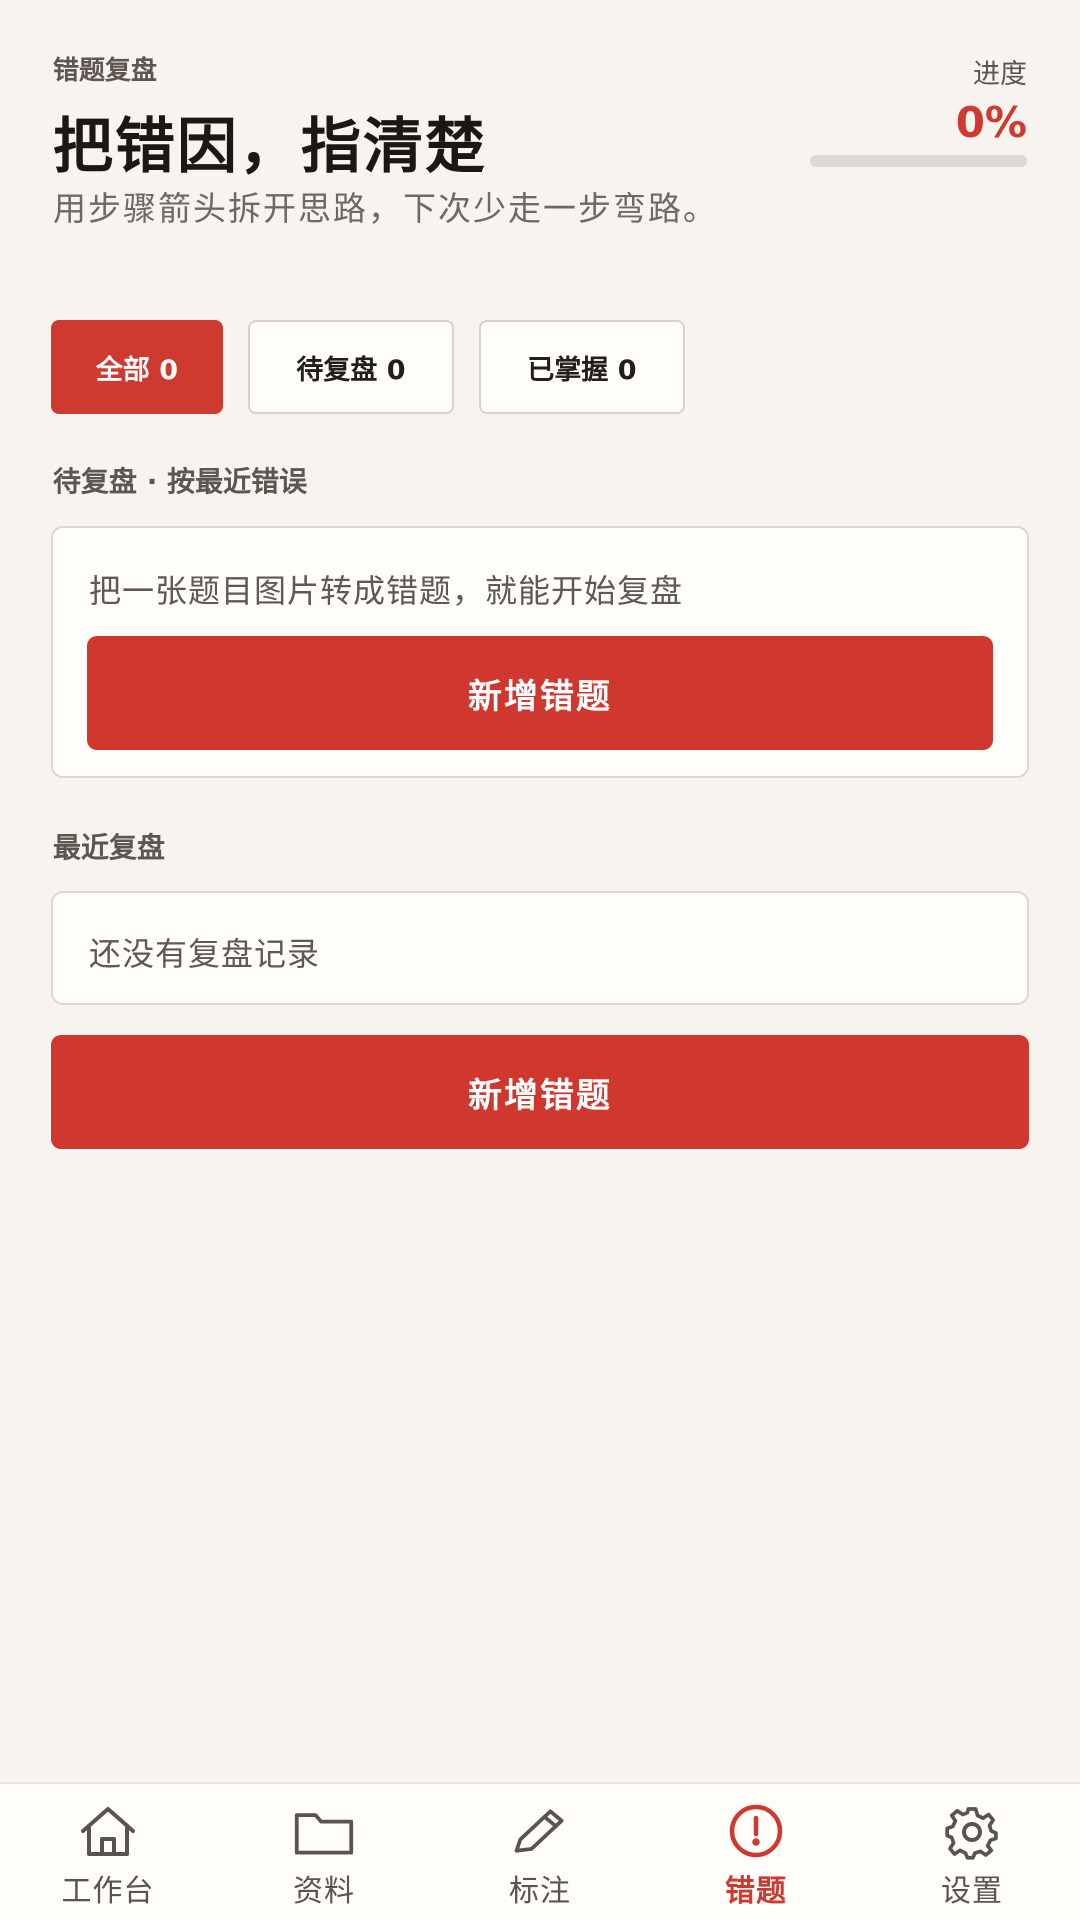 The width and height of the screenshot is (1080, 1920). What do you see at coordinates (205, 954) in the screenshot?
I see `recent-empty-text: 还没有复盘记录` at bounding box center [205, 954].